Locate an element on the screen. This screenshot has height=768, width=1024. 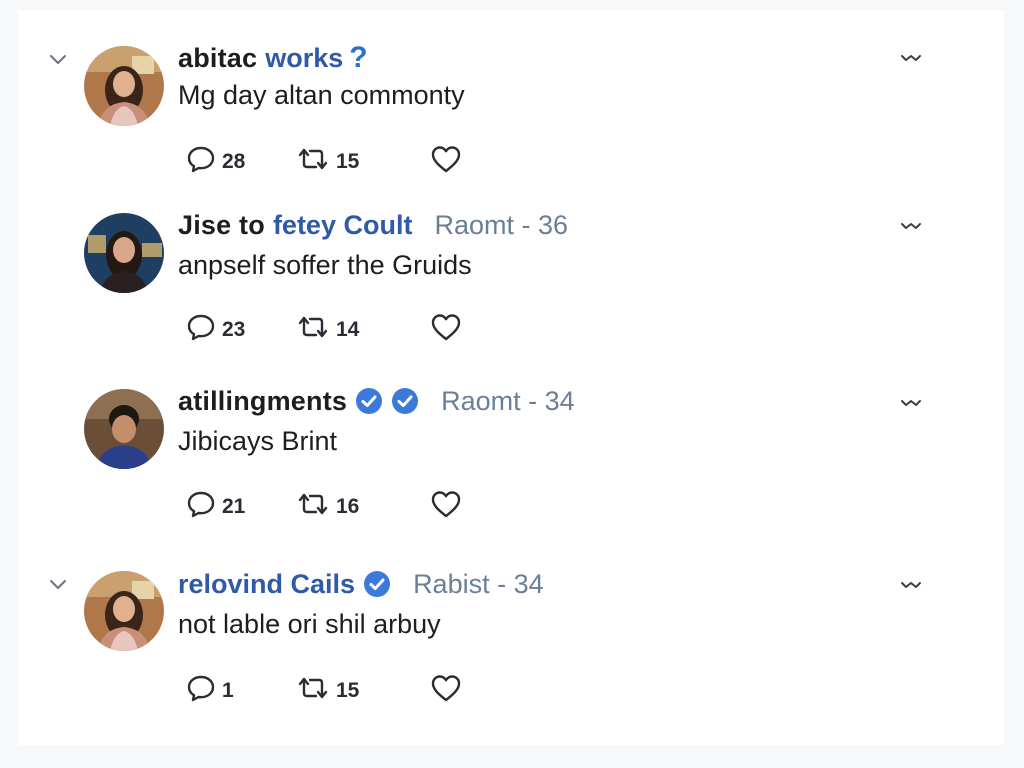
retweet-count: 16 is located at coordinates (348, 506).